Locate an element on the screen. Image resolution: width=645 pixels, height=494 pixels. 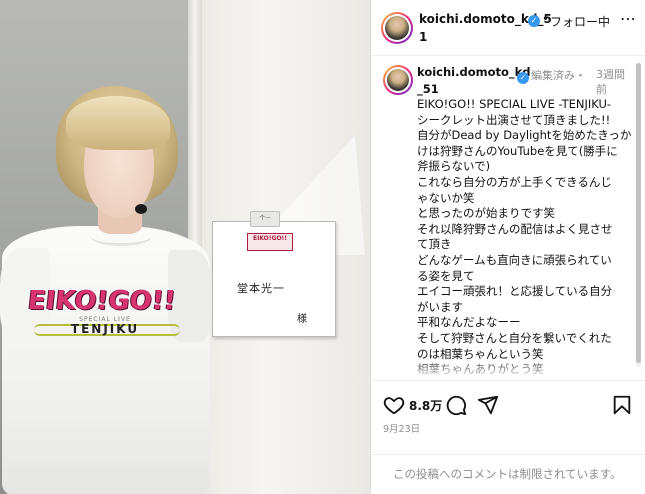
caption-line: シークレット出演させて頂きました!! is located at coordinates (514, 119).